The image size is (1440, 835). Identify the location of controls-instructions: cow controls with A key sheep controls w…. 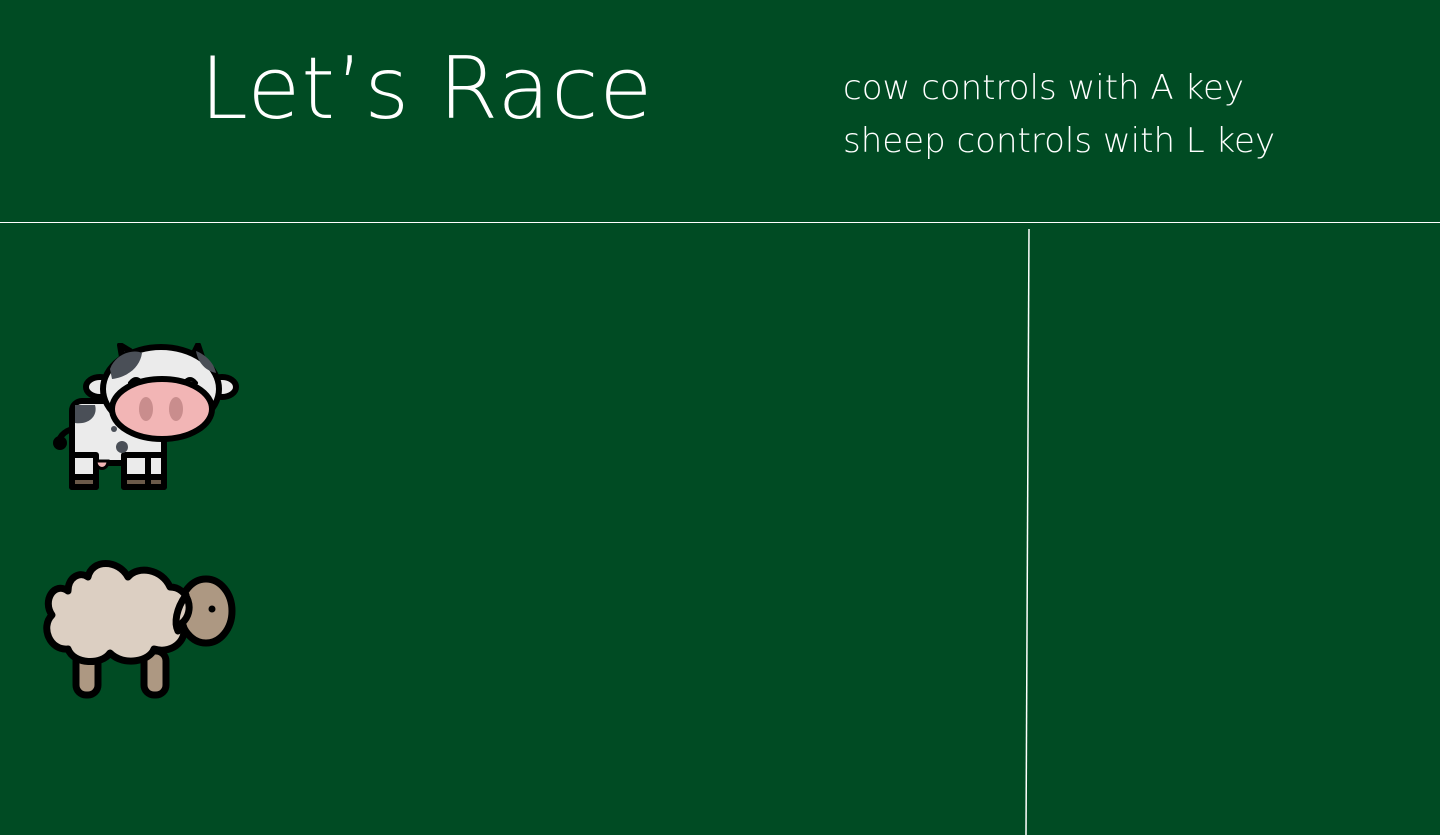
(1059, 115).